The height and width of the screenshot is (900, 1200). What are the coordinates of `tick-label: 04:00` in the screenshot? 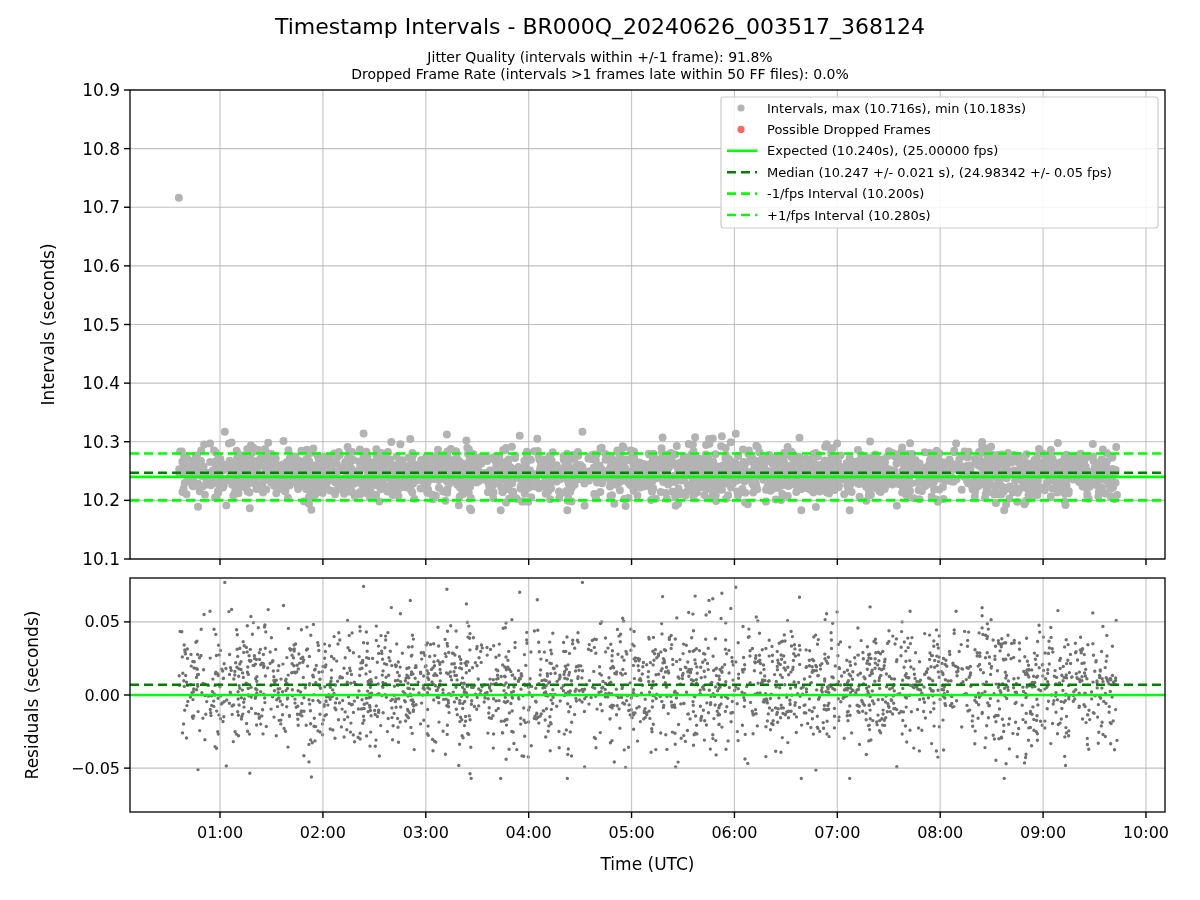 It's located at (528, 832).